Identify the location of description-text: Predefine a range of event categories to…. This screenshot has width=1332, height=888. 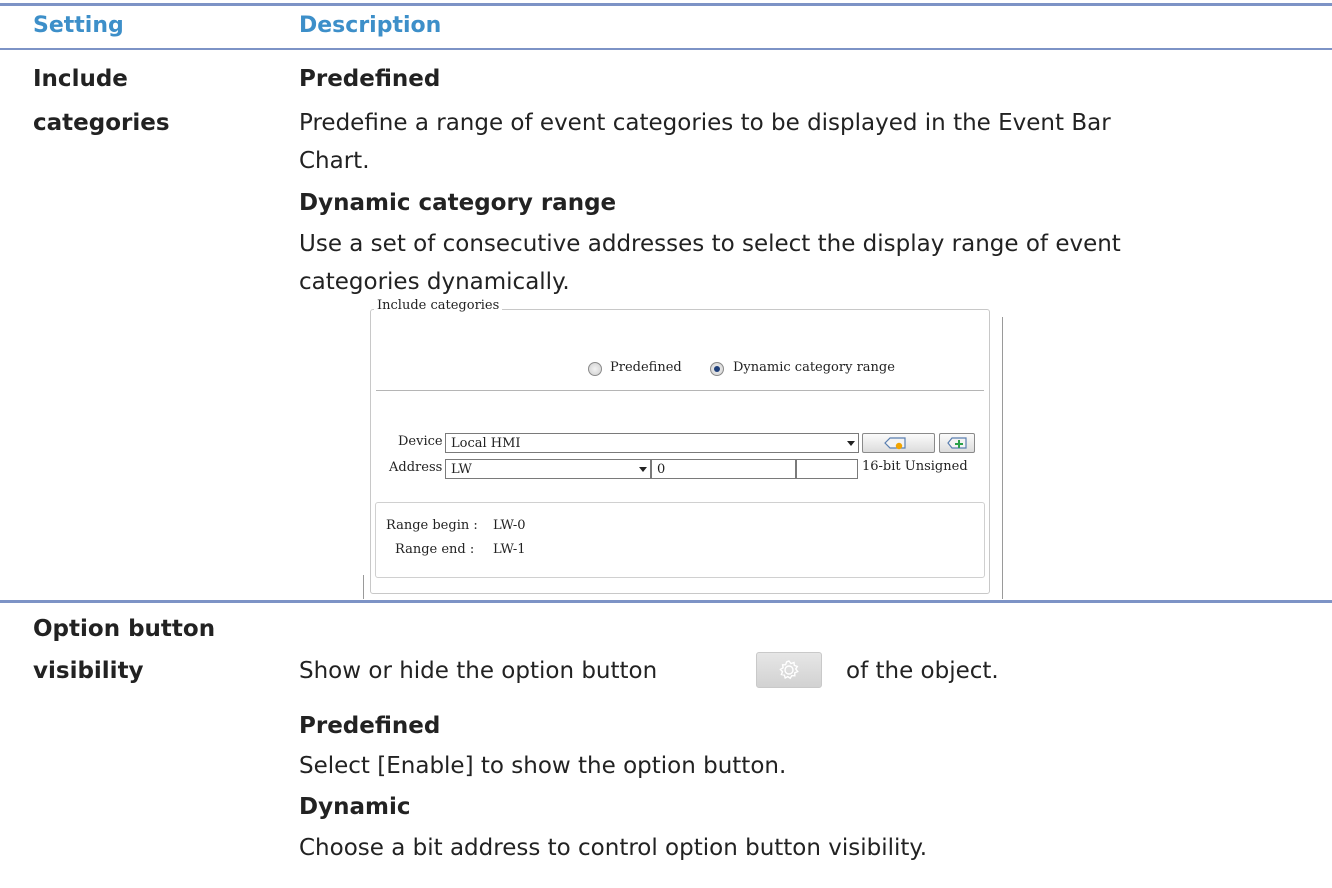
(705, 123).